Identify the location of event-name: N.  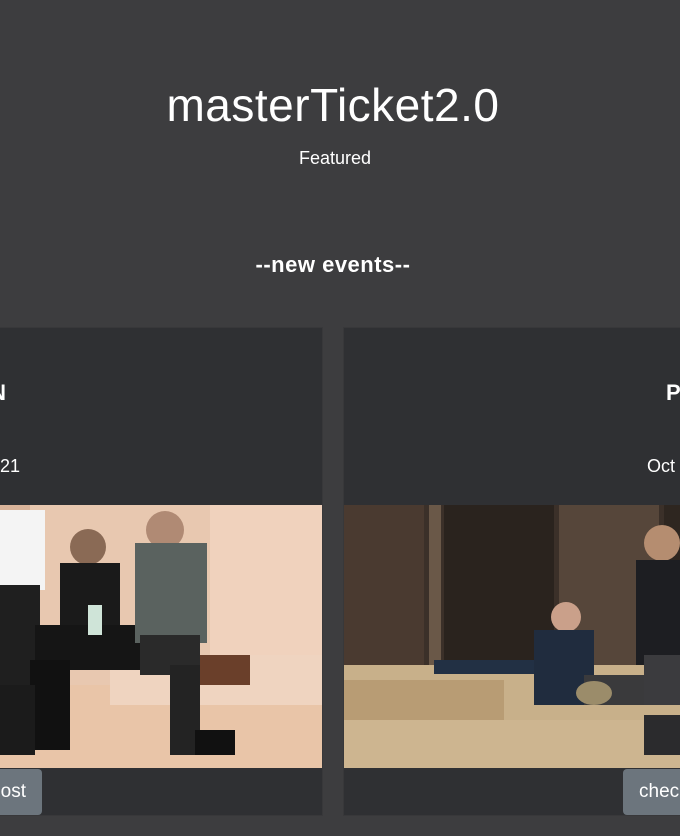
(3, 393).